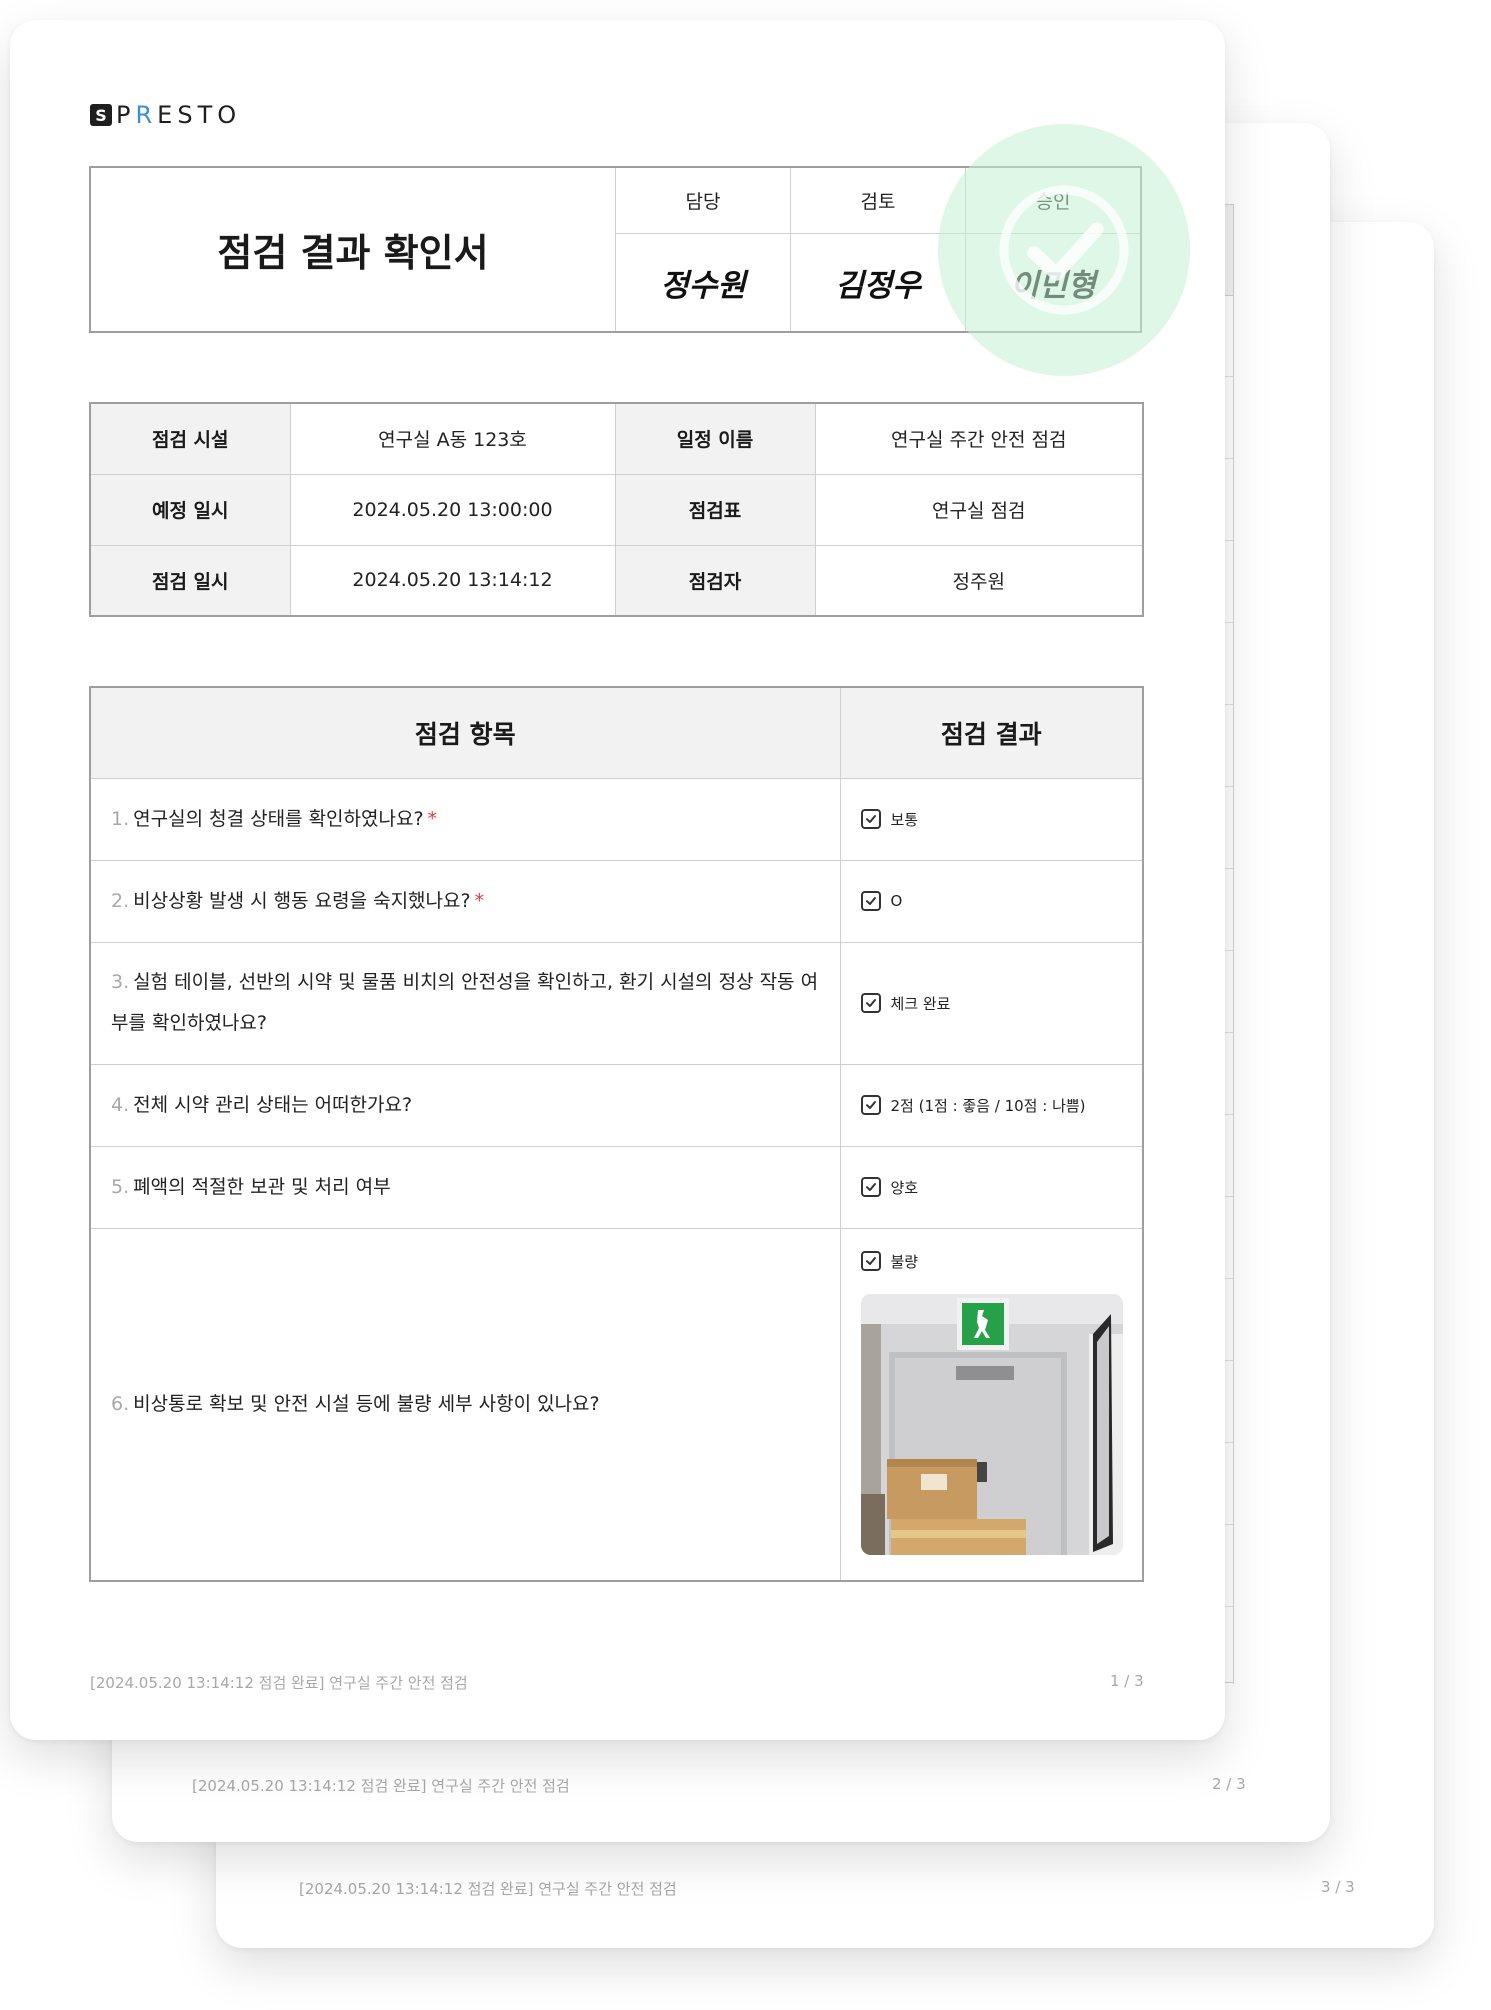  Describe the element at coordinates (1053, 201) in the screenshot. I see `approval-role-label: 승인` at that location.